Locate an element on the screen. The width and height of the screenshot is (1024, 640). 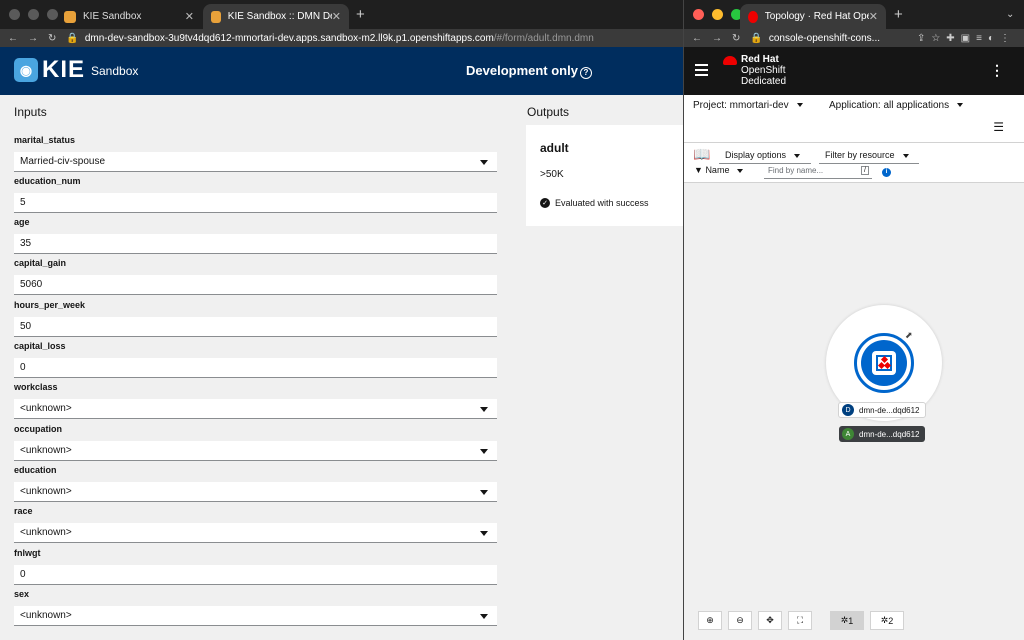
hours-per-week-input: 50 is located at coordinates (255, 327).